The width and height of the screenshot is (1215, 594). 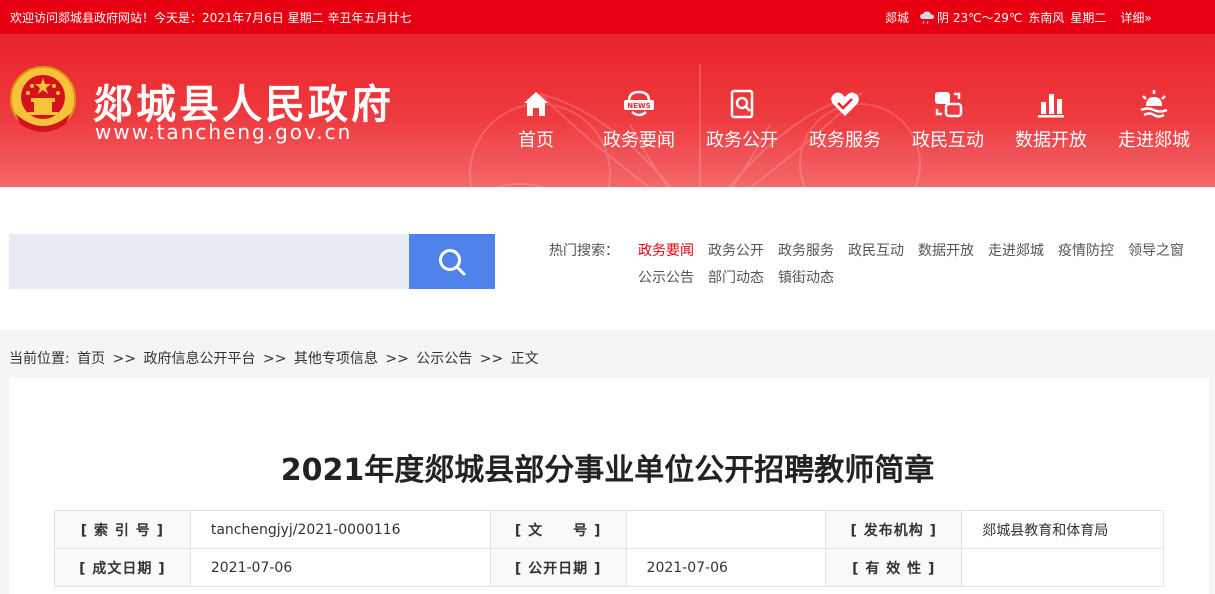 What do you see at coordinates (122, 567) in the screenshot?
I see `meta-created-label: [ 成文日期 ]` at bounding box center [122, 567].